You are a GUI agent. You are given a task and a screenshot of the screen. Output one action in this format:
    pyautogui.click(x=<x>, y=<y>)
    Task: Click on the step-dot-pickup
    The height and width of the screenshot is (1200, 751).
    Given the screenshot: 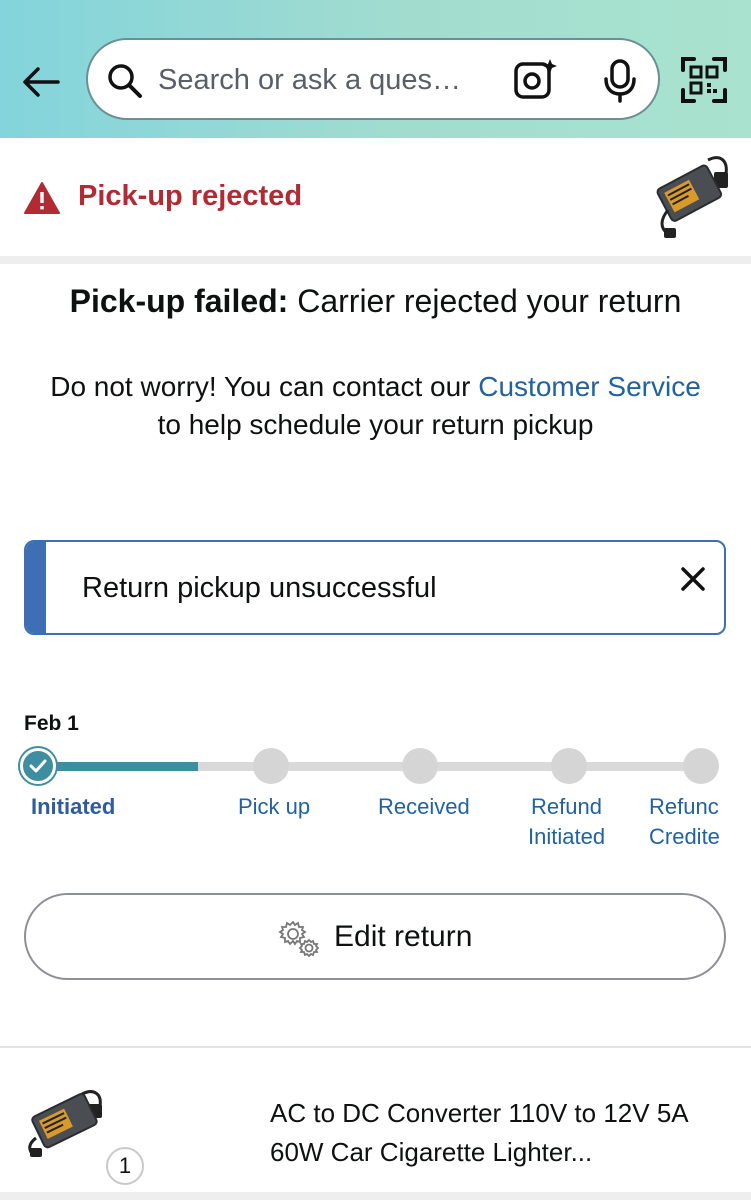 What is the action you would take?
    pyautogui.click(x=271, y=766)
    